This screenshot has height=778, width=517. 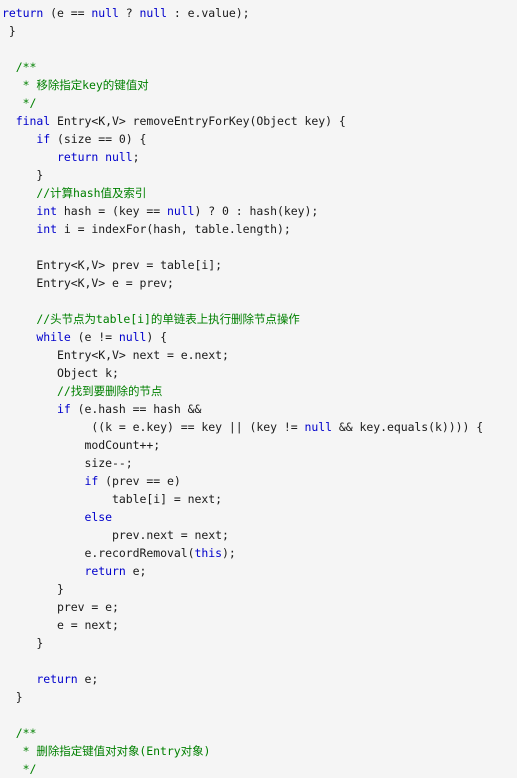 What do you see at coordinates (67, 463) in the screenshot?
I see `code-token-txt: size--;` at bounding box center [67, 463].